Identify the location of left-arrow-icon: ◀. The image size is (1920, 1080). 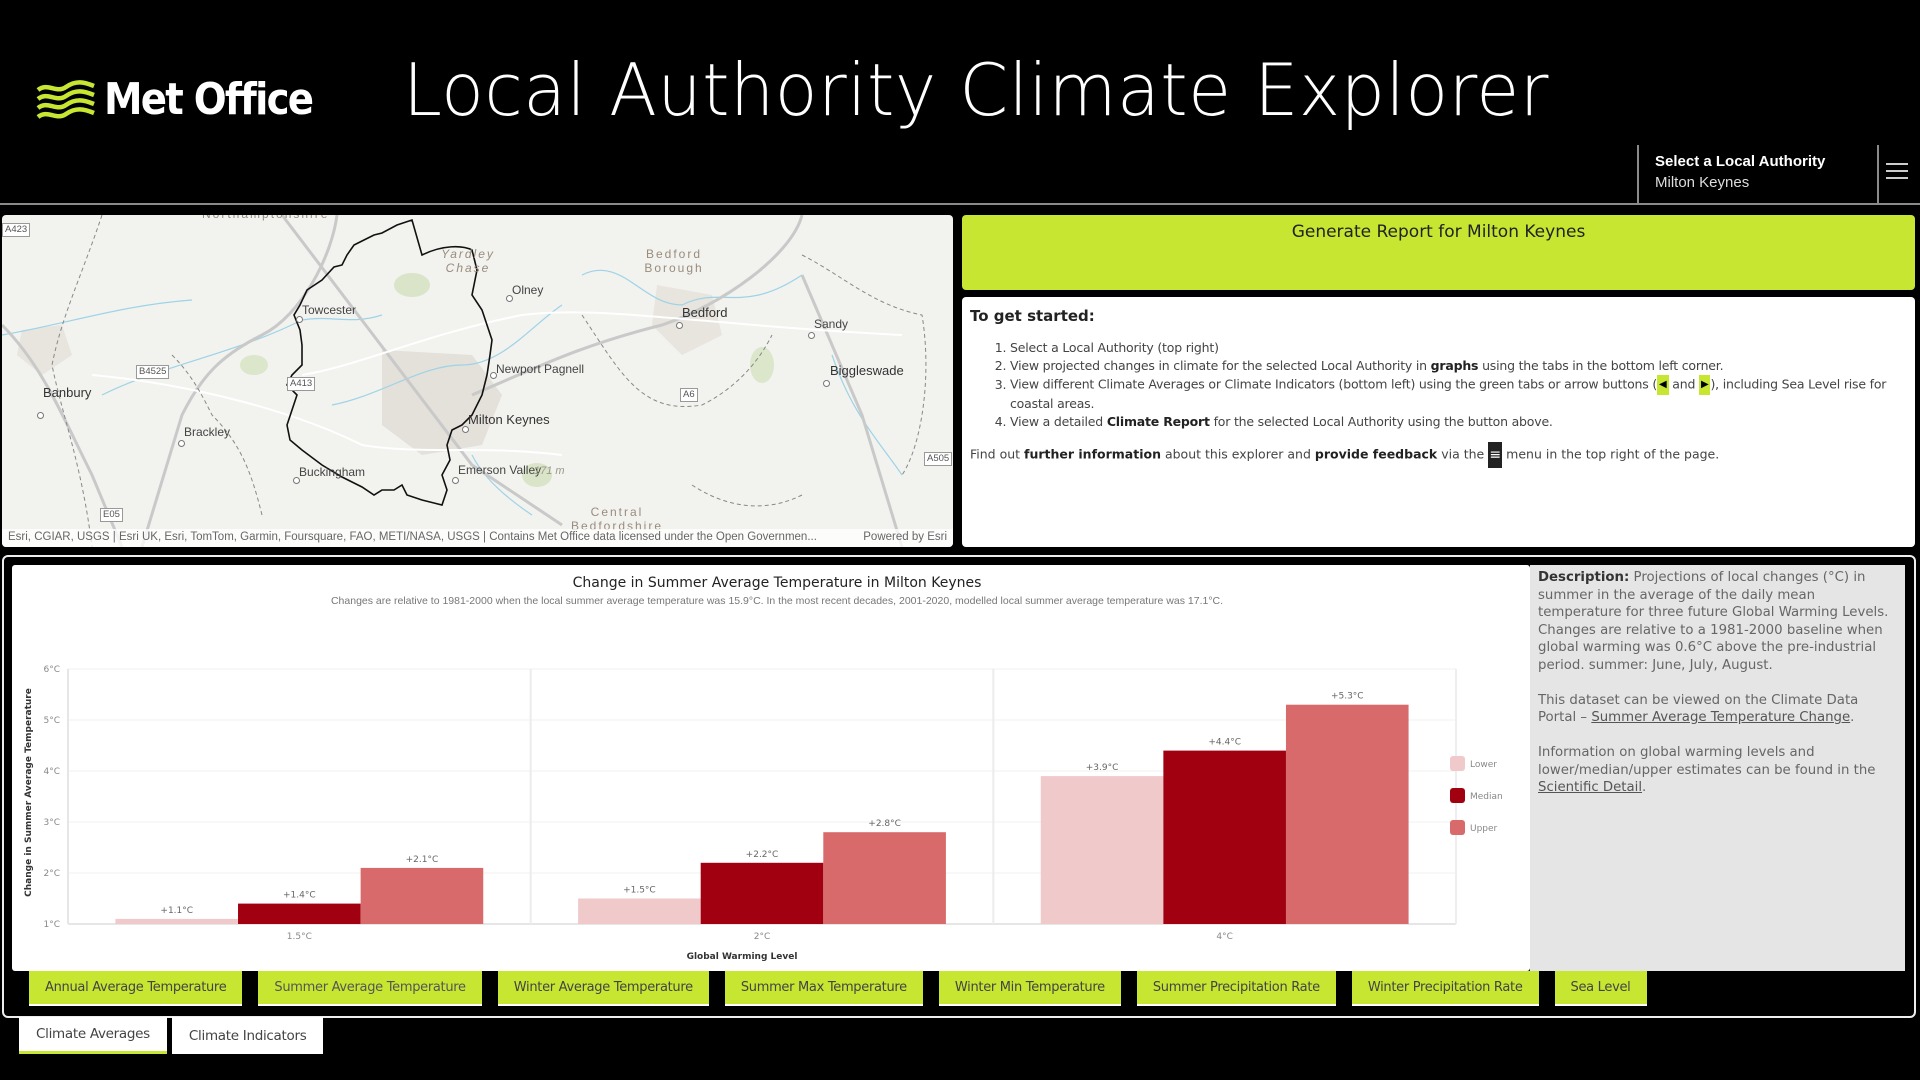
(1663, 385).